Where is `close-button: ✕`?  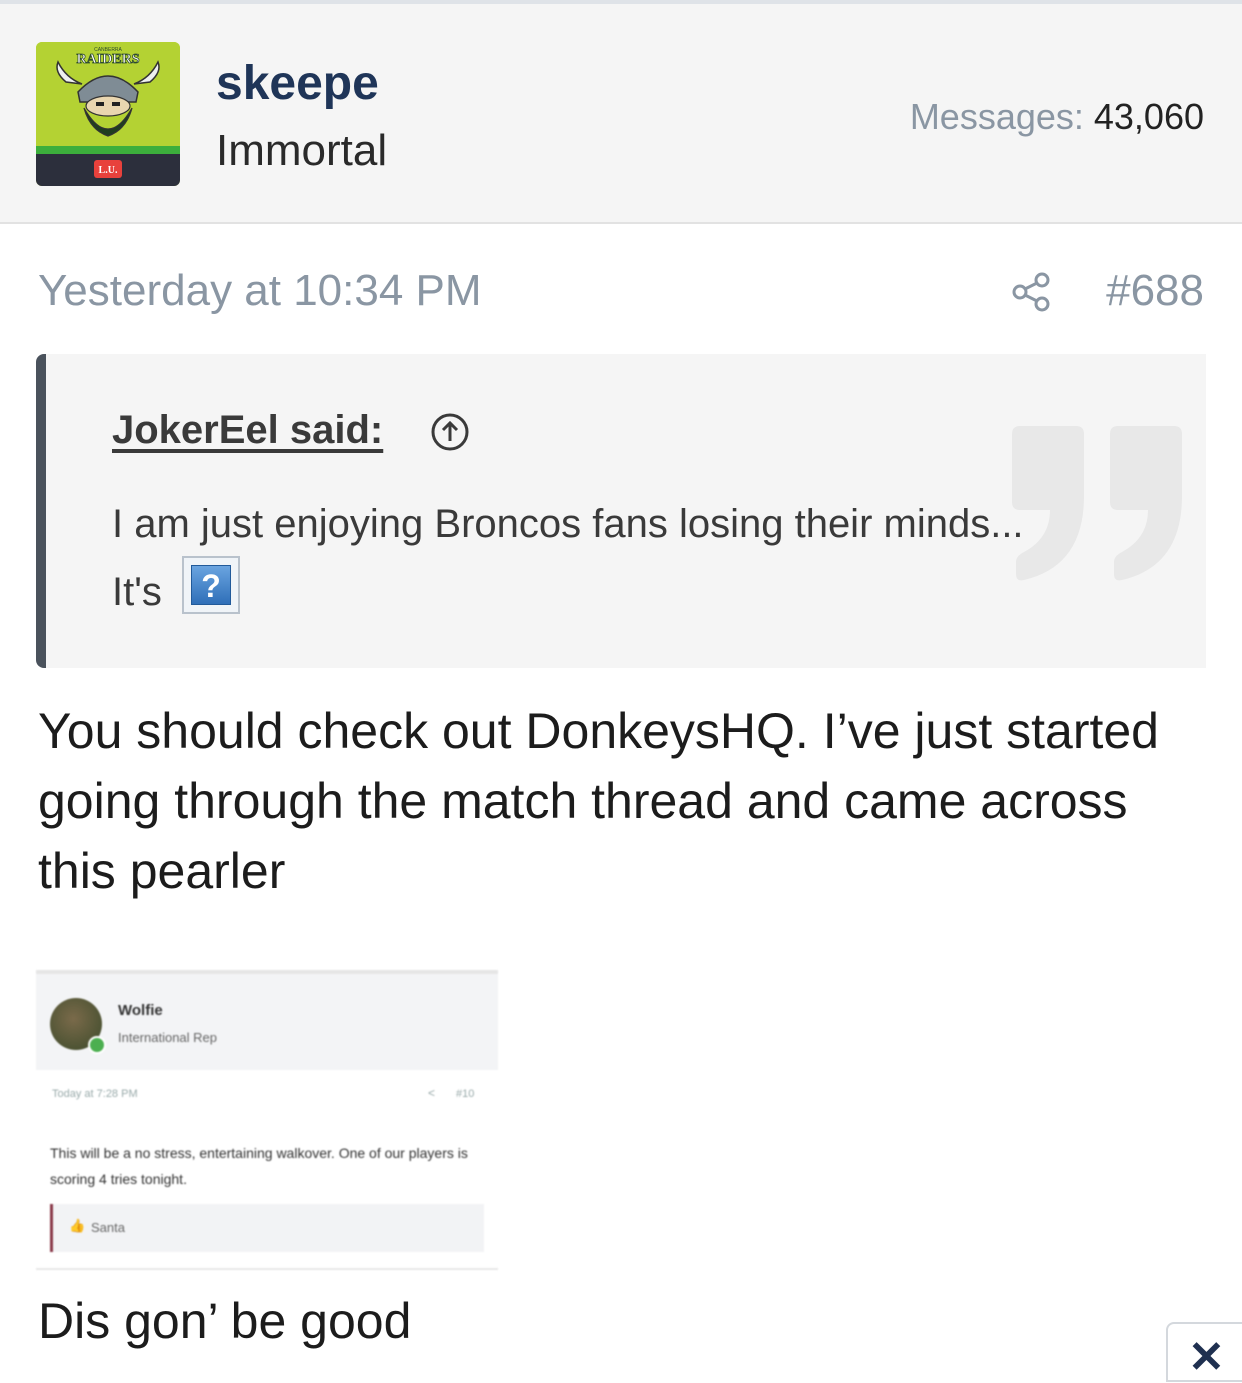
close-button: ✕ is located at coordinates (1204, 1352).